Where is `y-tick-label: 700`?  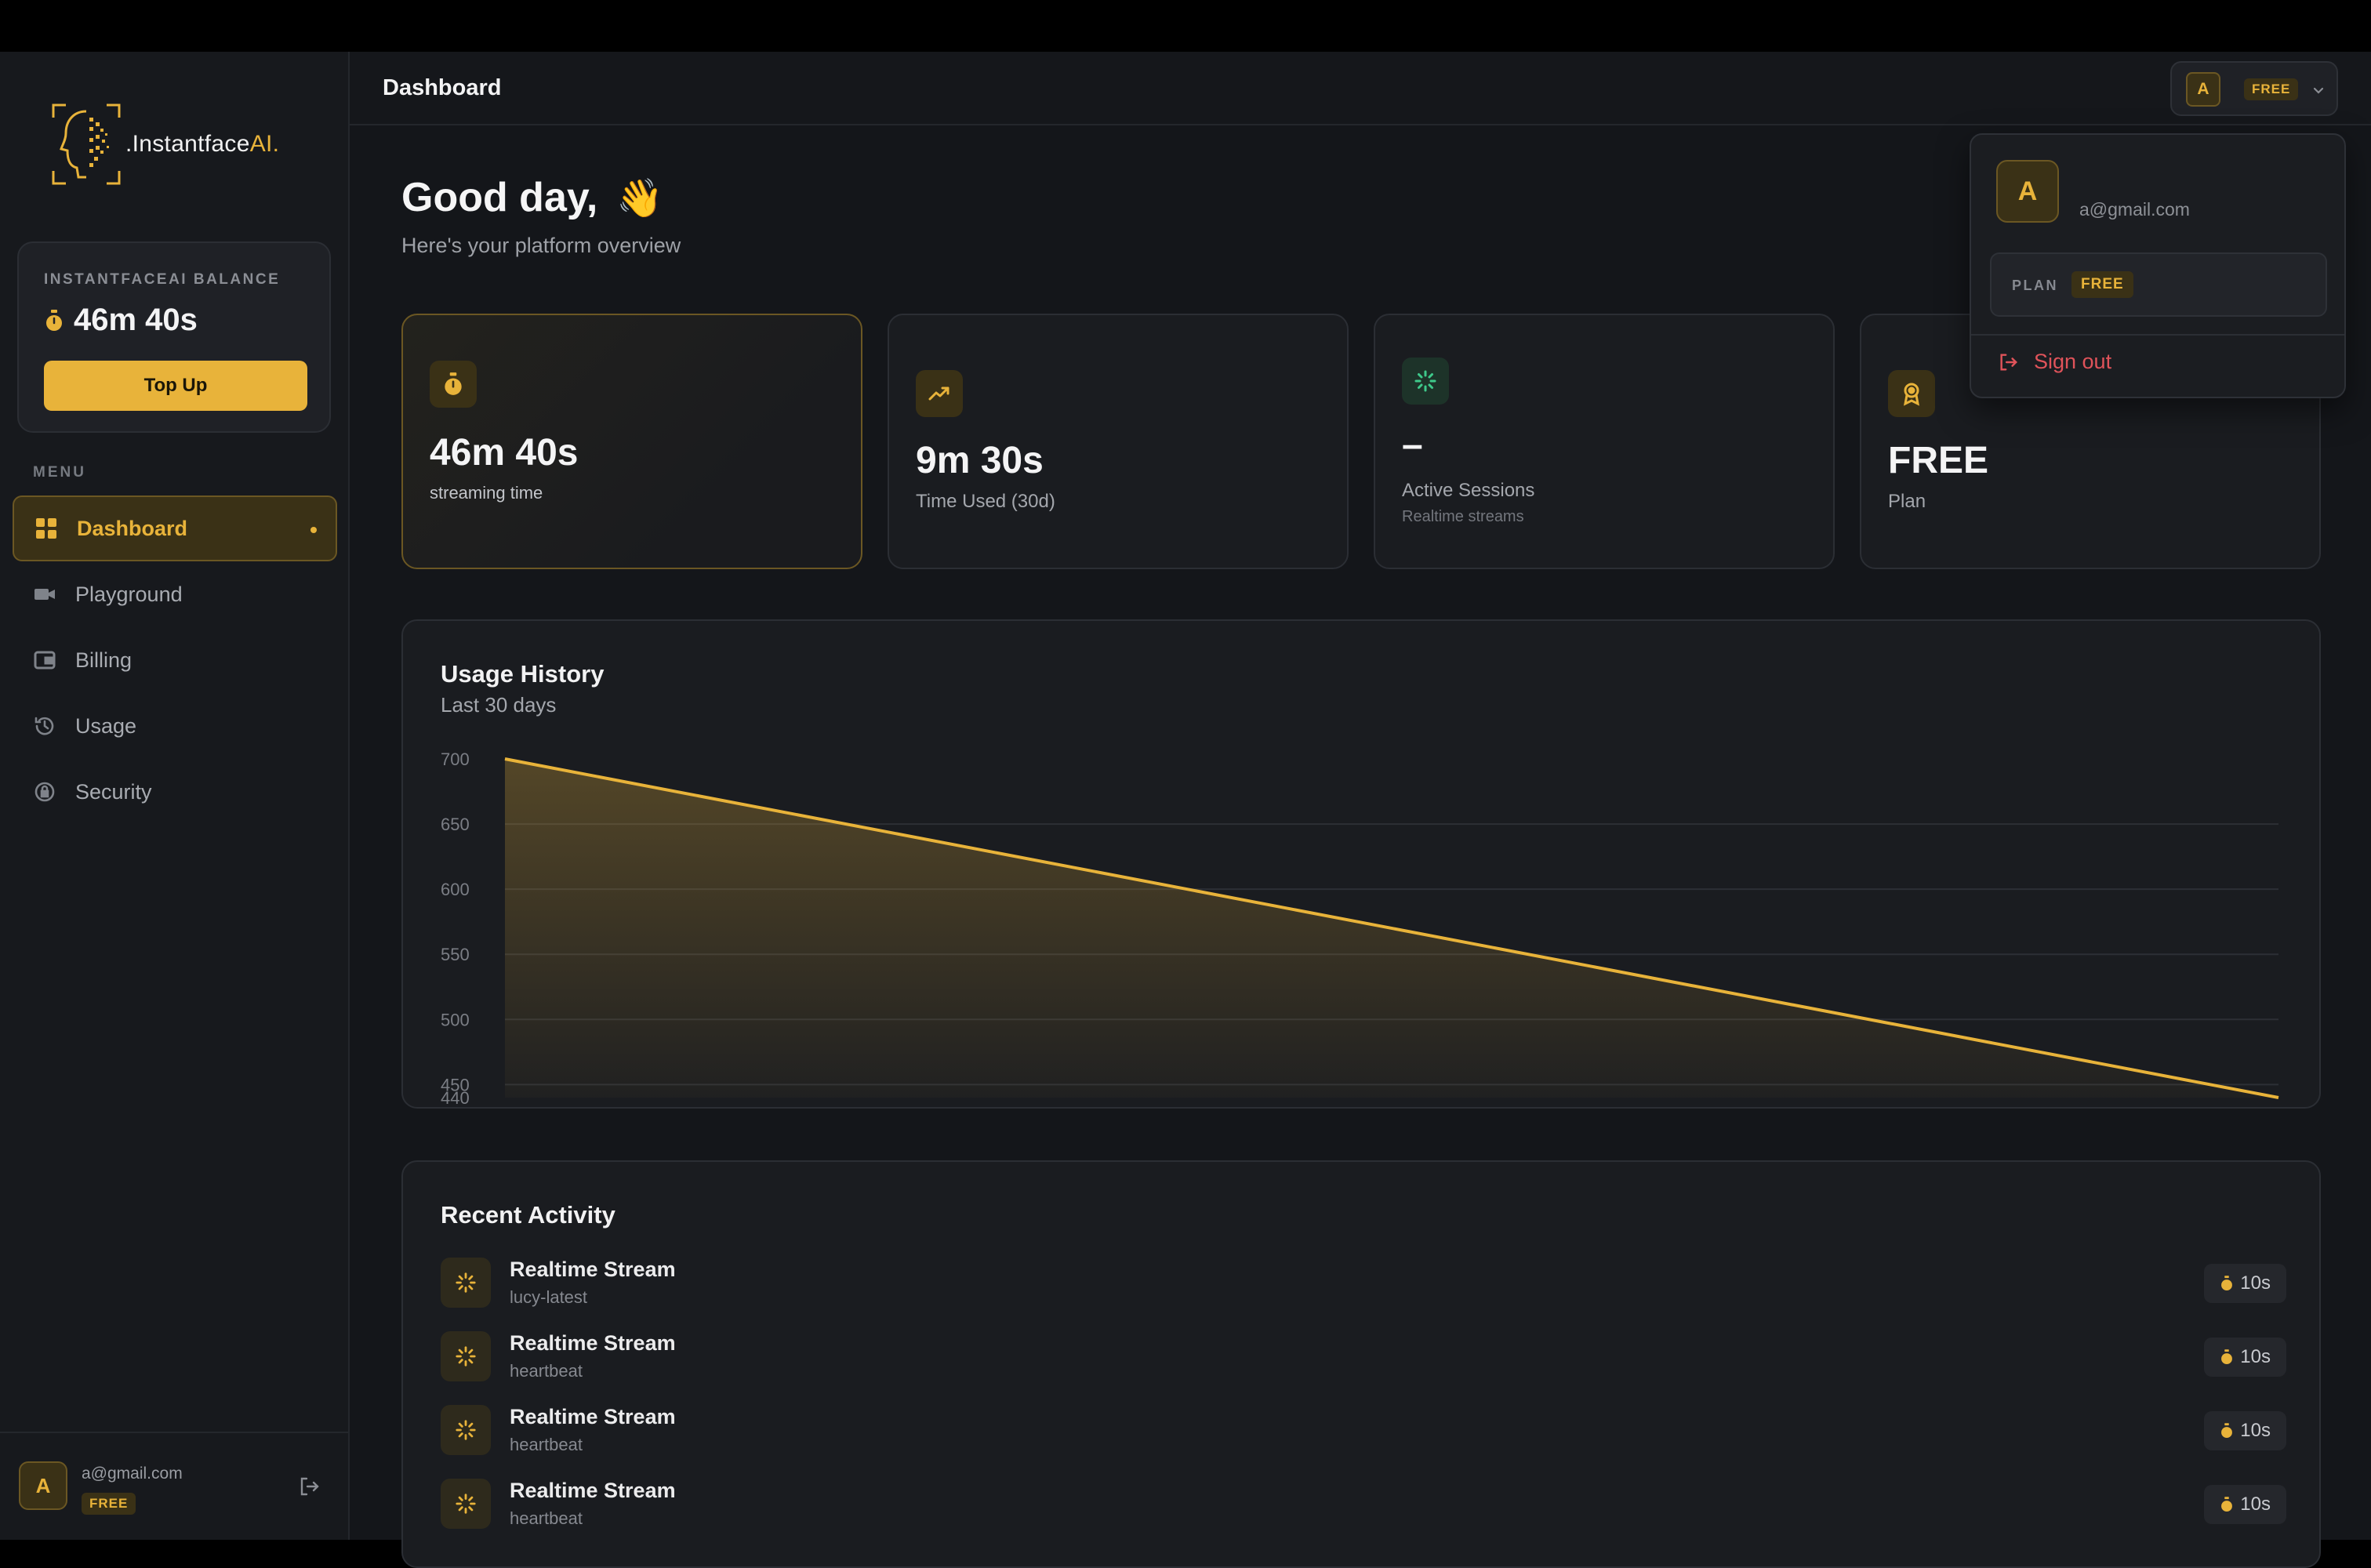 y-tick-label: 700 is located at coordinates (455, 759).